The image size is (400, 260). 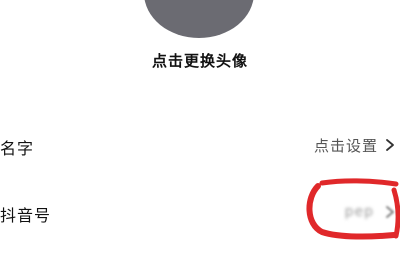 I want to click on name-label: 名字, so click(x=17, y=148).